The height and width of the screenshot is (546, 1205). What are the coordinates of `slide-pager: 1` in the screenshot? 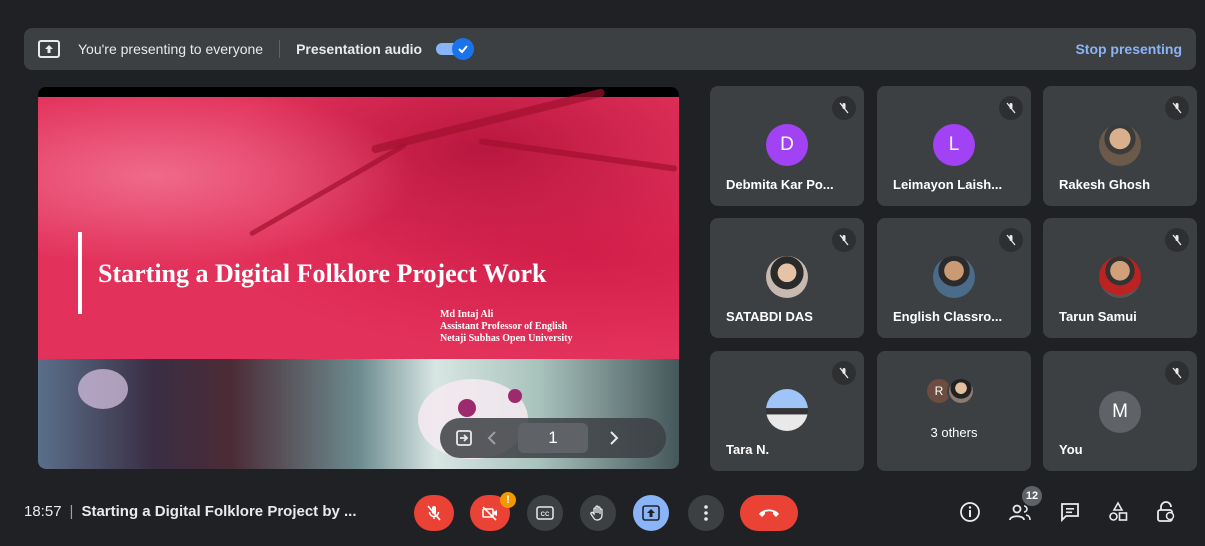 It's located at (553, 438).